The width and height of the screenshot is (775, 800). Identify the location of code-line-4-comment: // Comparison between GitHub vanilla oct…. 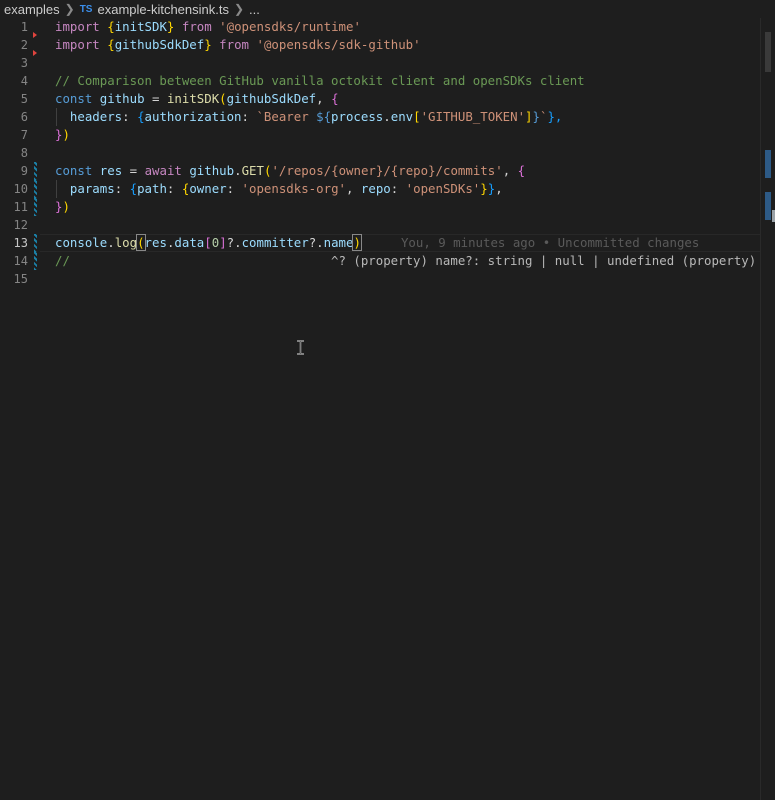
(320, 80).